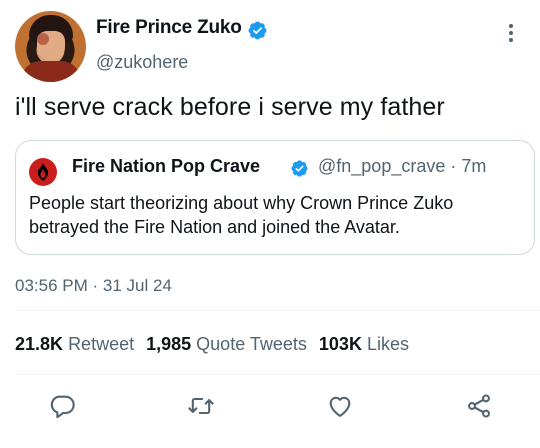 This screenshot has width=540, height=448. Describe the element at coordinates (166, 166) in the screenshot. I see `quoted-author-display-name: Fire Nation Pop Crave` at that location.